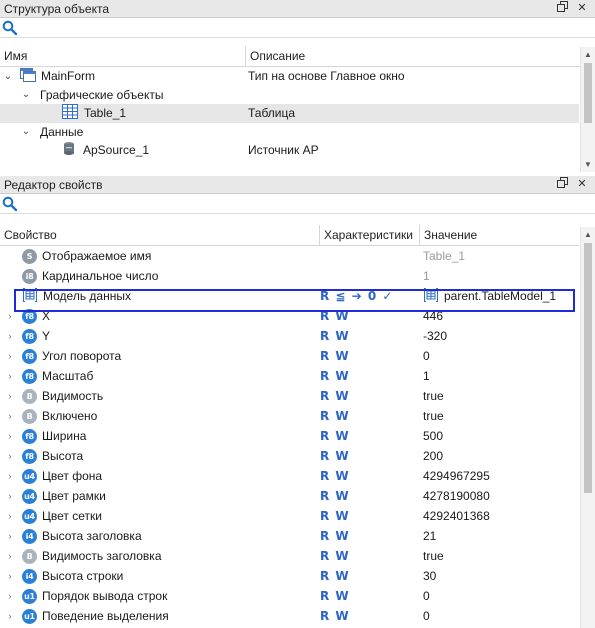 Image resolution: width=595 pixels, height=628 pixels. I want to click on property-row: › u4 Цвет фона R W 4294967295, so click(289, 476).